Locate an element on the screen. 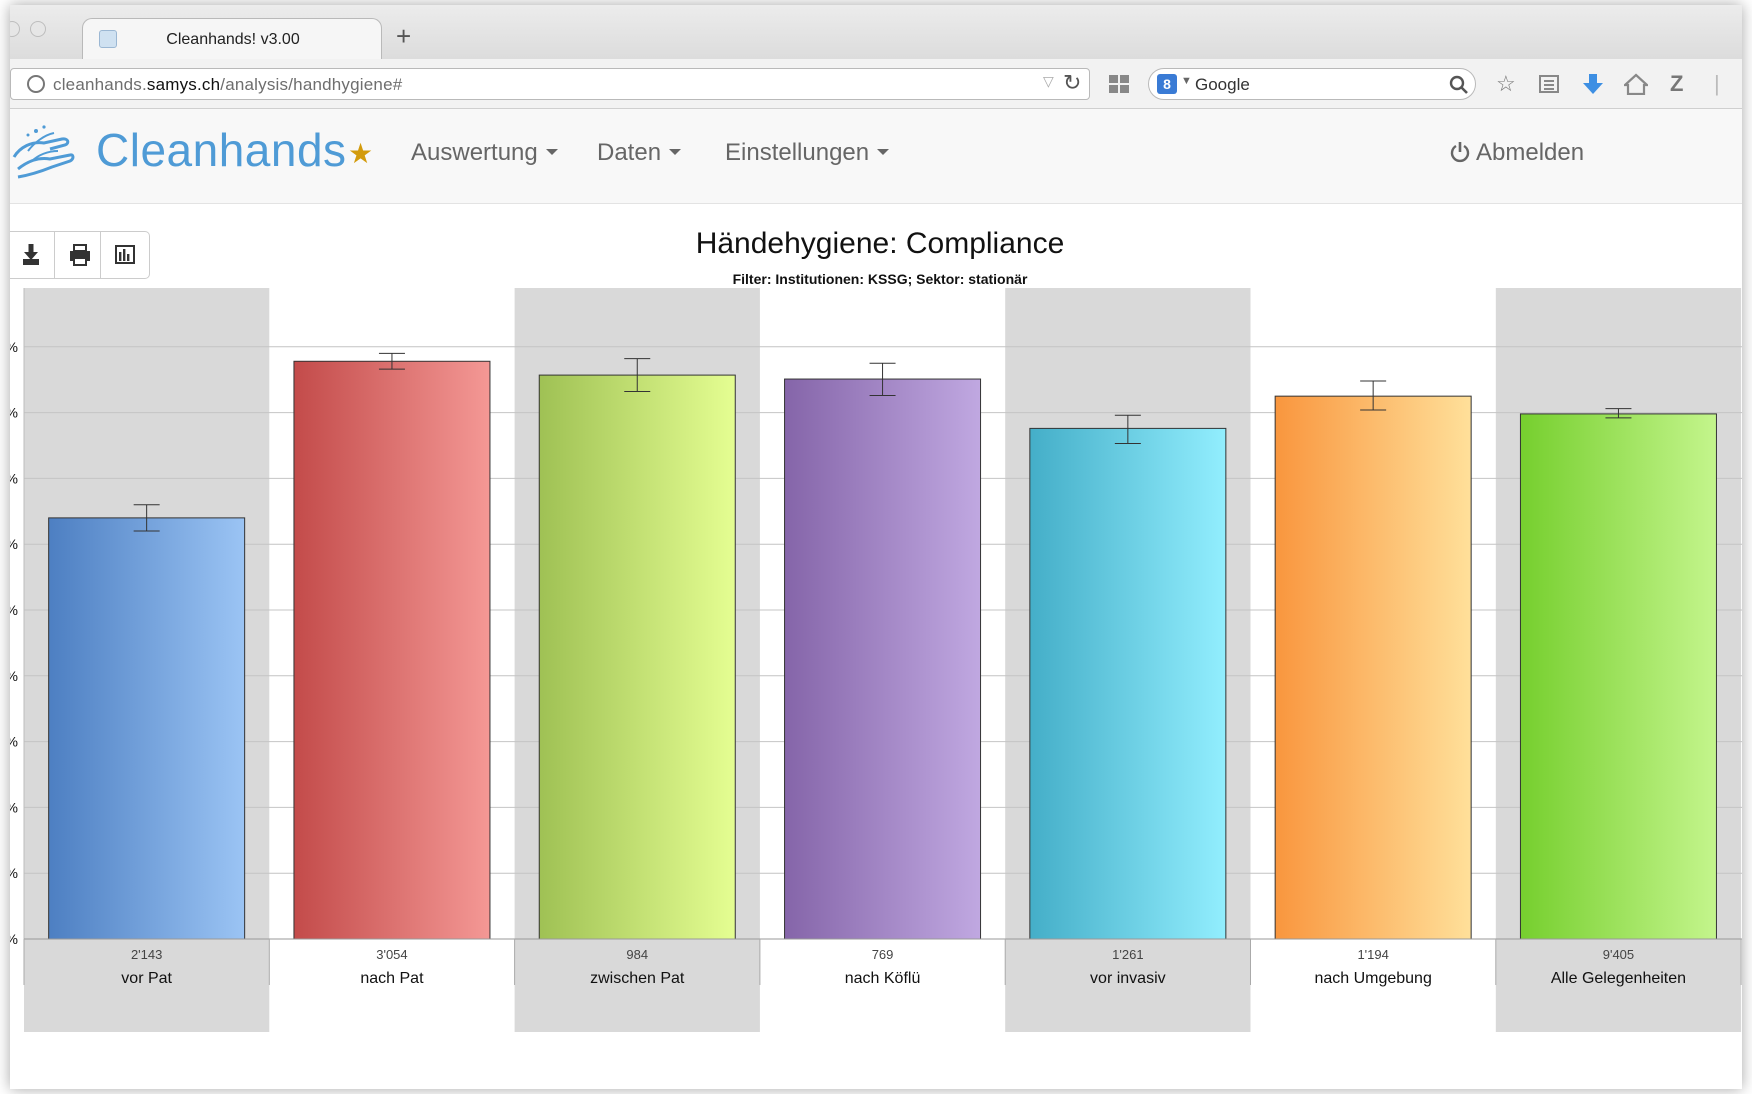 This screenshot has width=1752, height=1094. window-button-zoom is located at coordinates (38, 29).